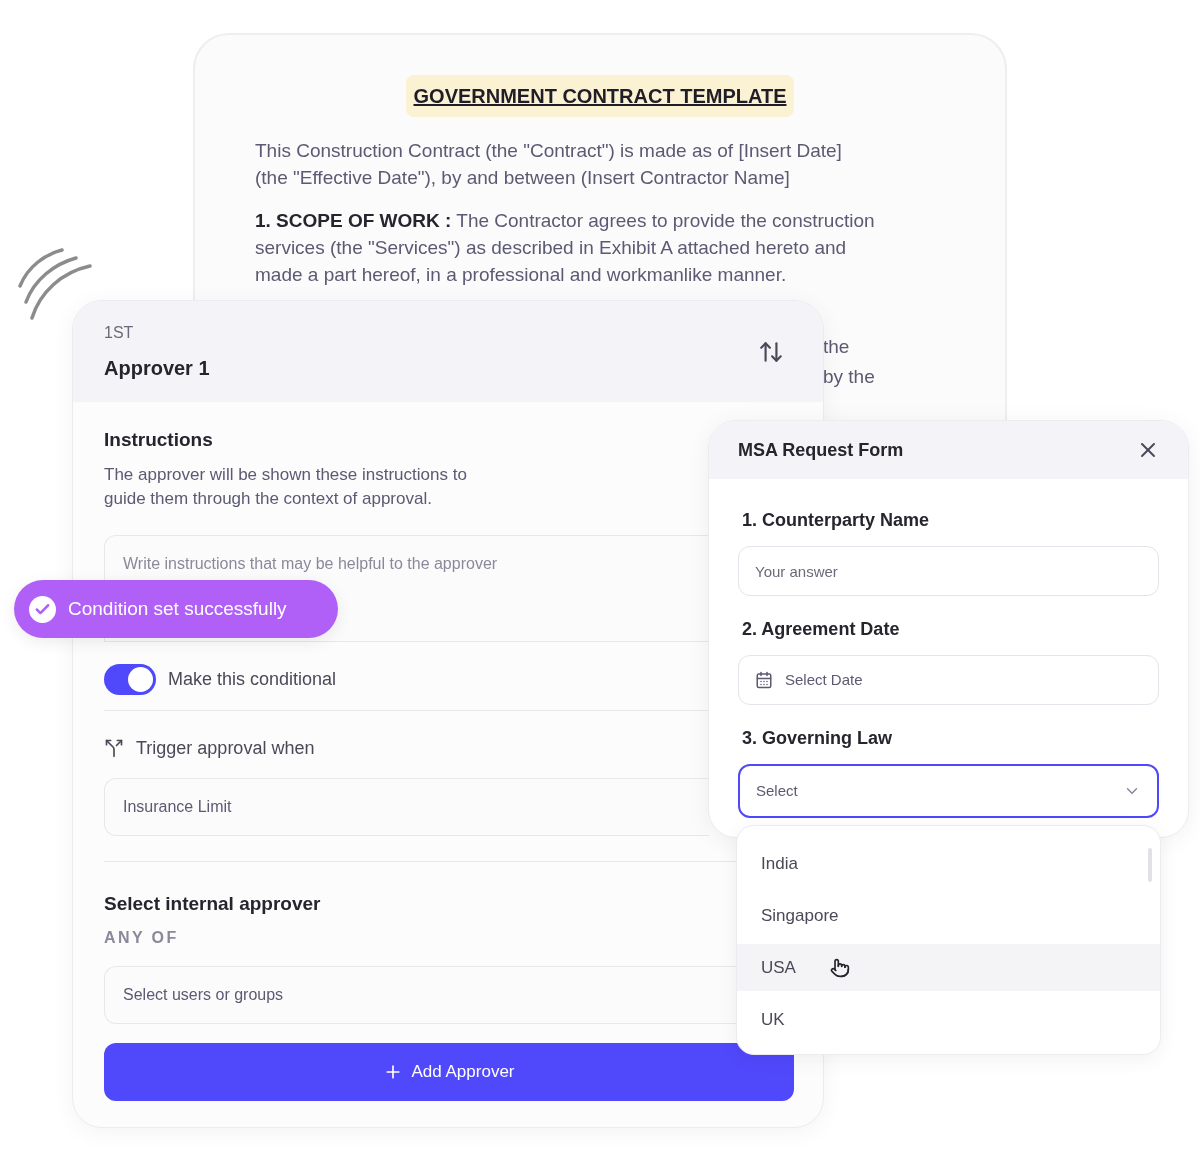 Image resolution: width=1200 pixels, height=1160 pixels. I want to click on question-label: 2. Agreement Date, so click(821, 629).